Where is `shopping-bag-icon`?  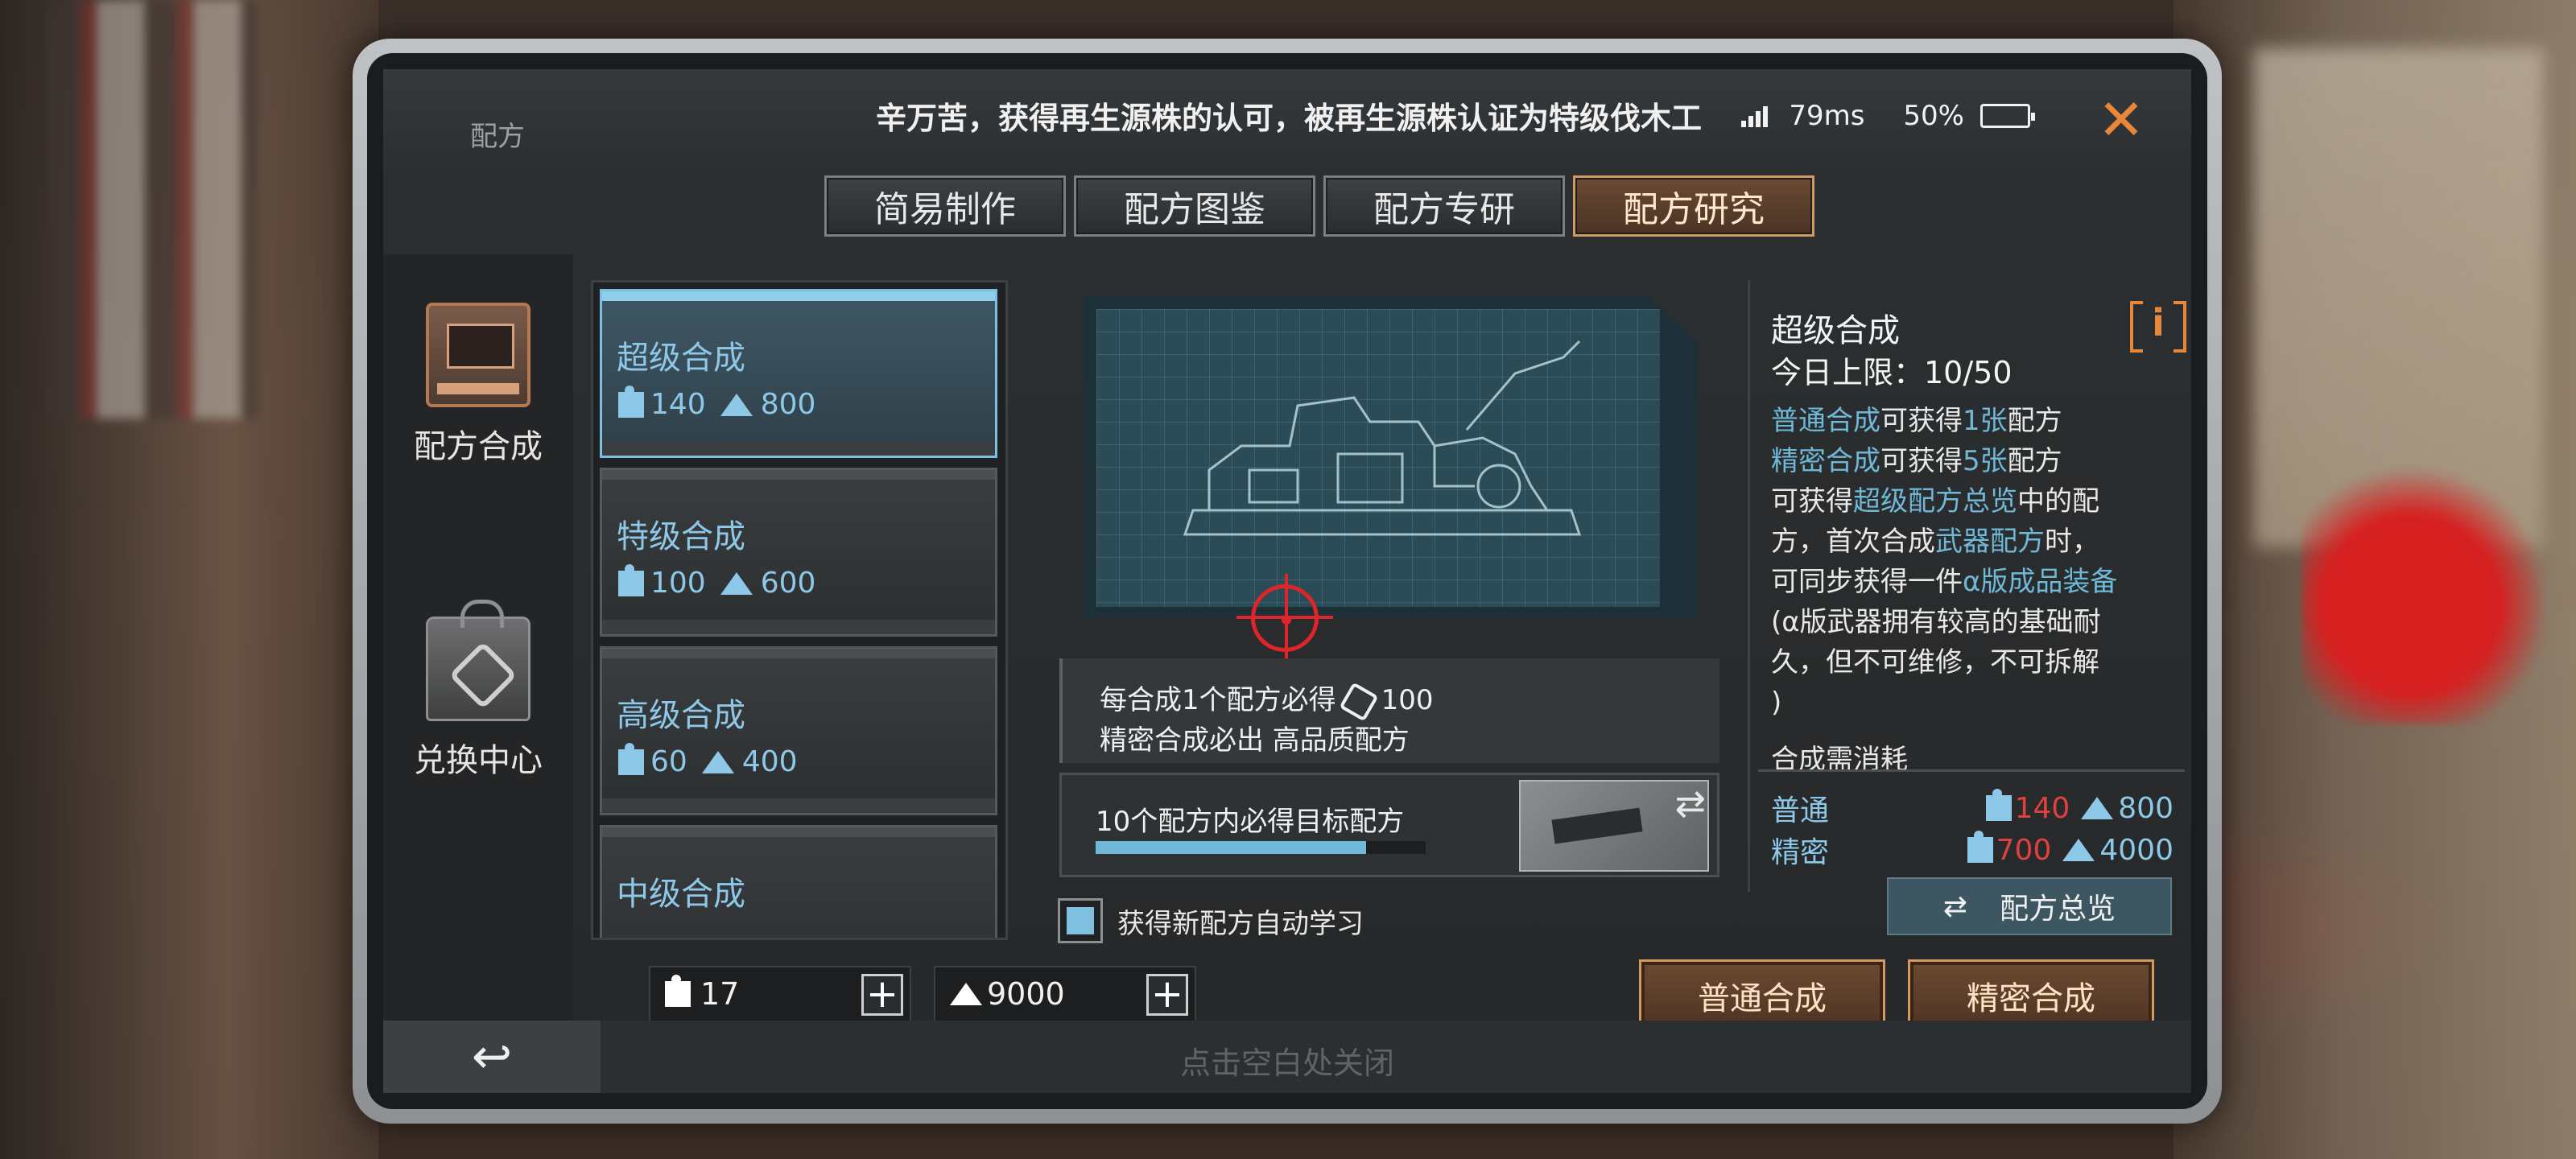
shopping-bag-icon is located at coordinates (478, 660).